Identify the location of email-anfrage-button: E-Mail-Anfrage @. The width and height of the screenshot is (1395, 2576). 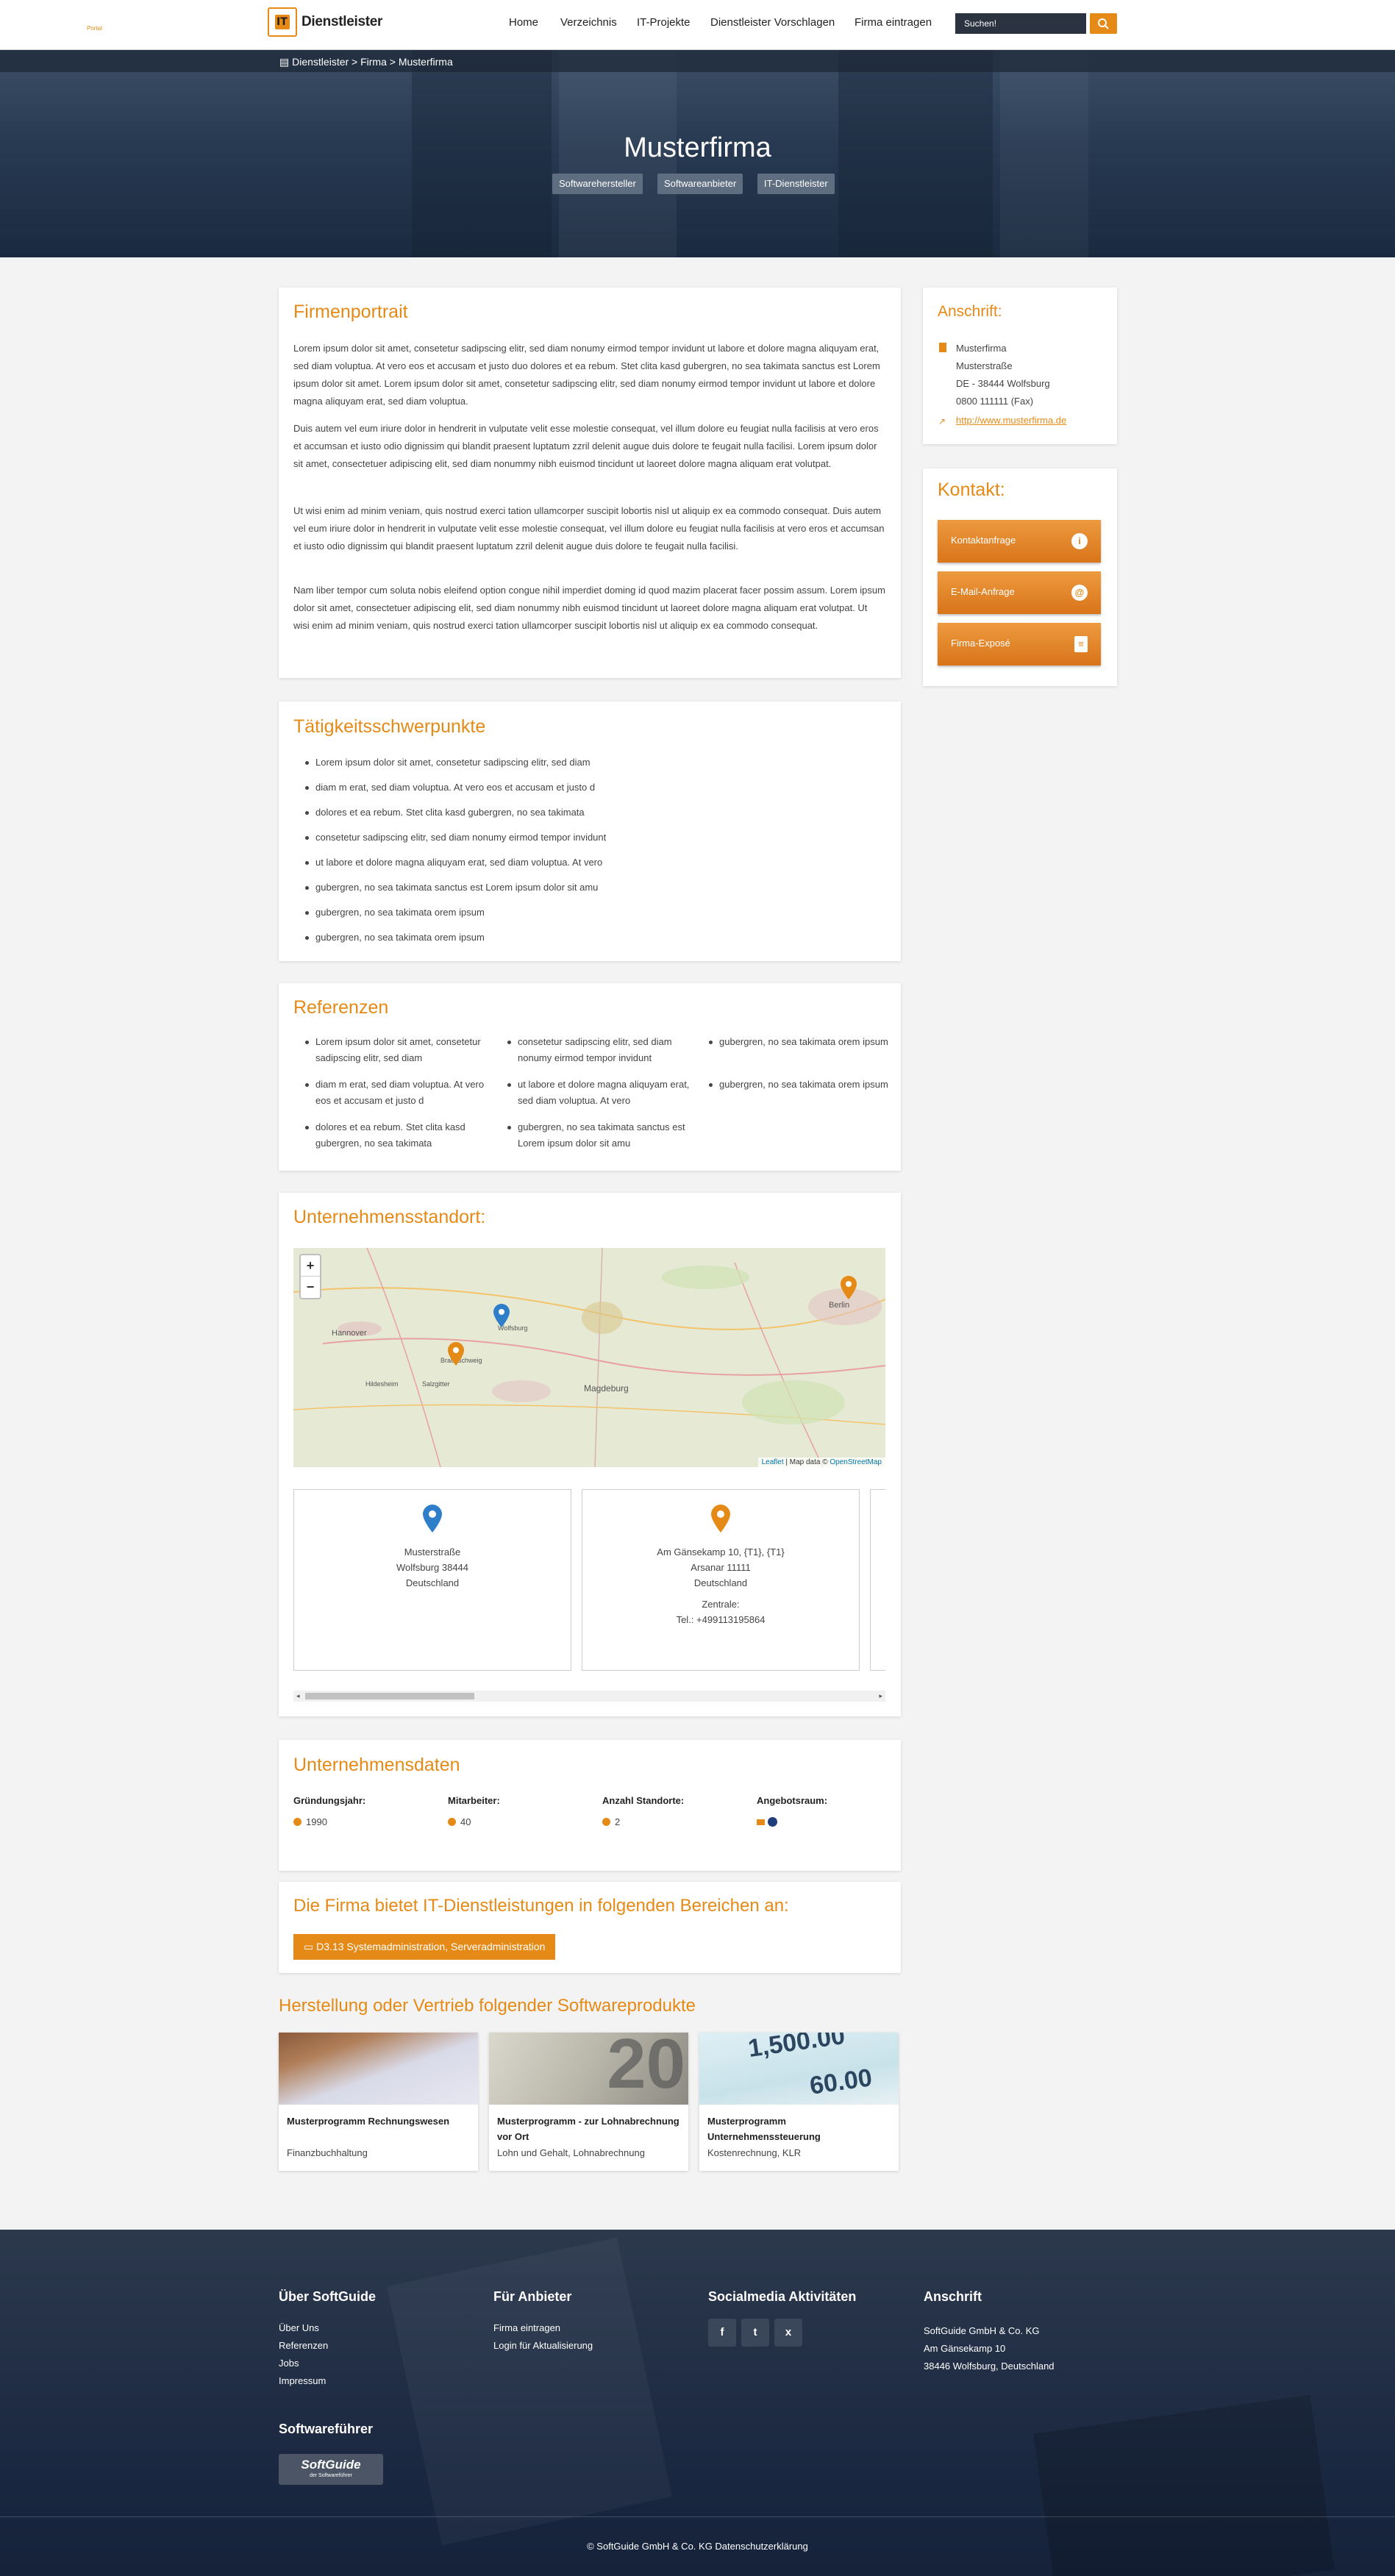
(1020, 592).